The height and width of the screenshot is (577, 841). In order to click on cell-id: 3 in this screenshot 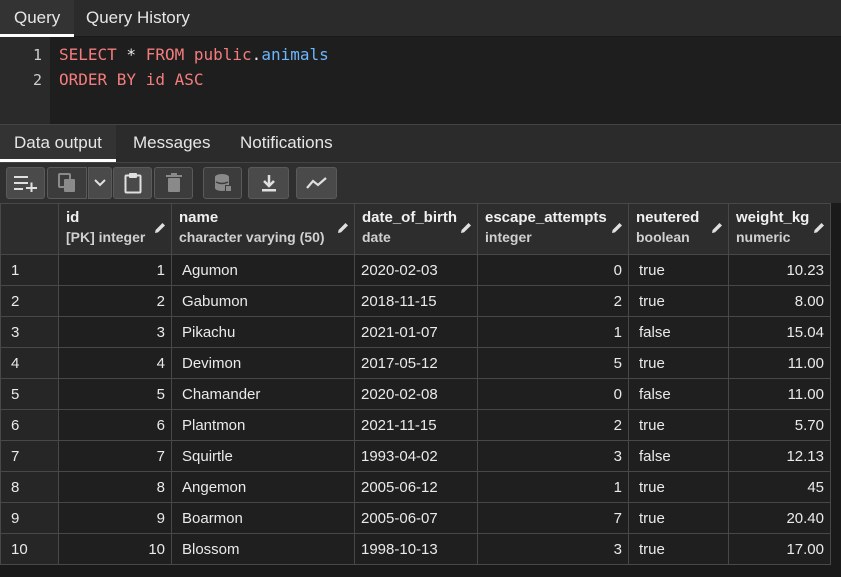, I will do `click(115, 332)`.